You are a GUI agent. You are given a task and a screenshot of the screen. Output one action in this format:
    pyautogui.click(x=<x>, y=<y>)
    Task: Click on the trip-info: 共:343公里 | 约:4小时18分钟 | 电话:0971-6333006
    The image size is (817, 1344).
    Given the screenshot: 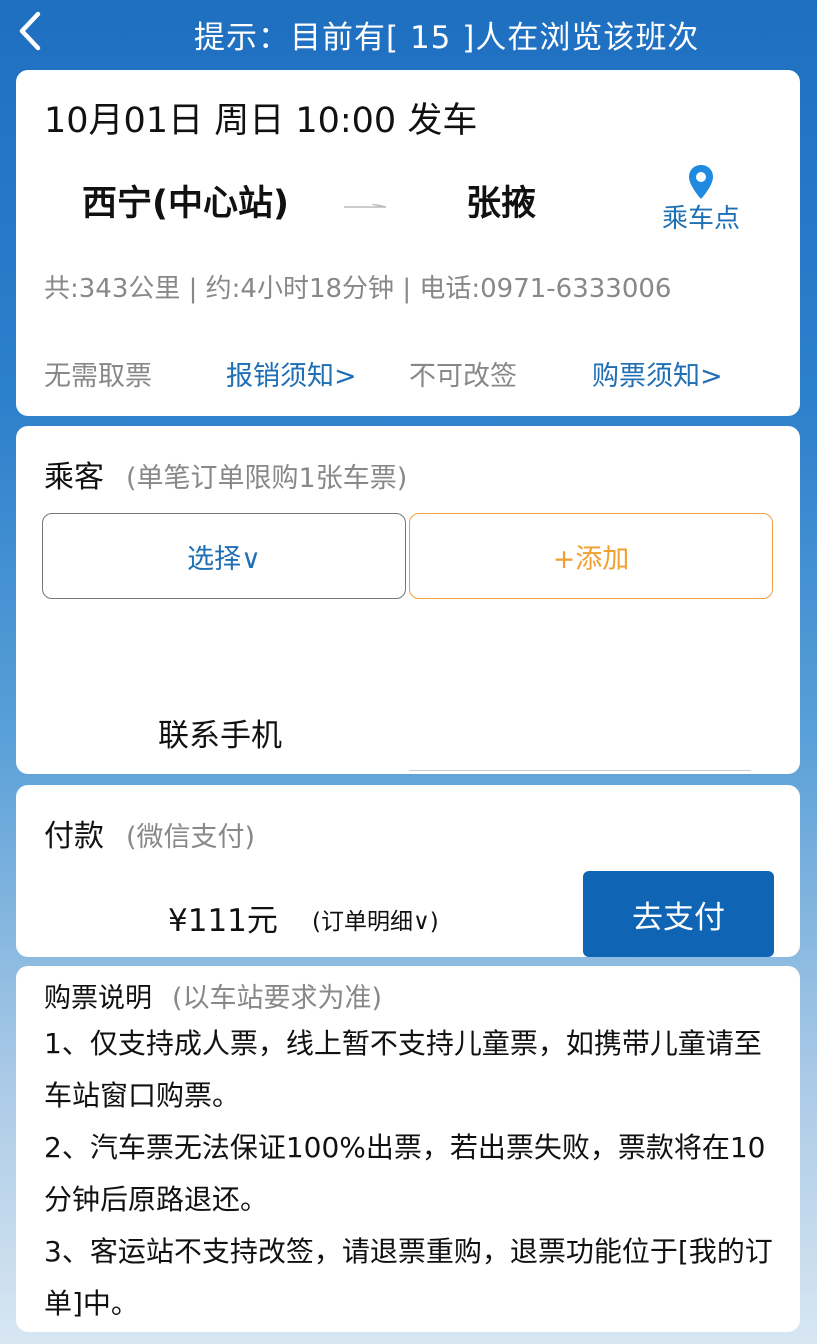 What is the action you would take?
    pyautogui.click(x=358, y=289)
    